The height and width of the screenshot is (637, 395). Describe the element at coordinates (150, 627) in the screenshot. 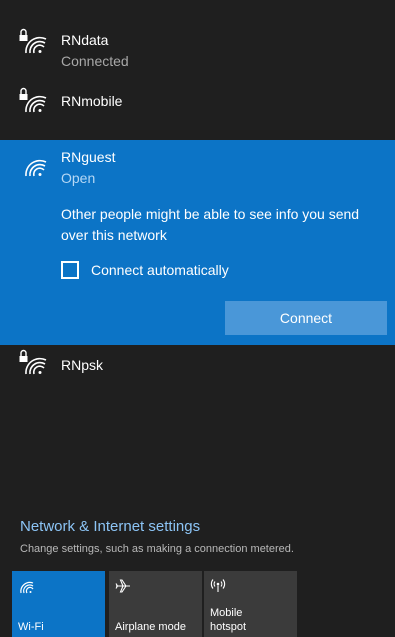

I see `tile-label: Airplane mode` at that location.